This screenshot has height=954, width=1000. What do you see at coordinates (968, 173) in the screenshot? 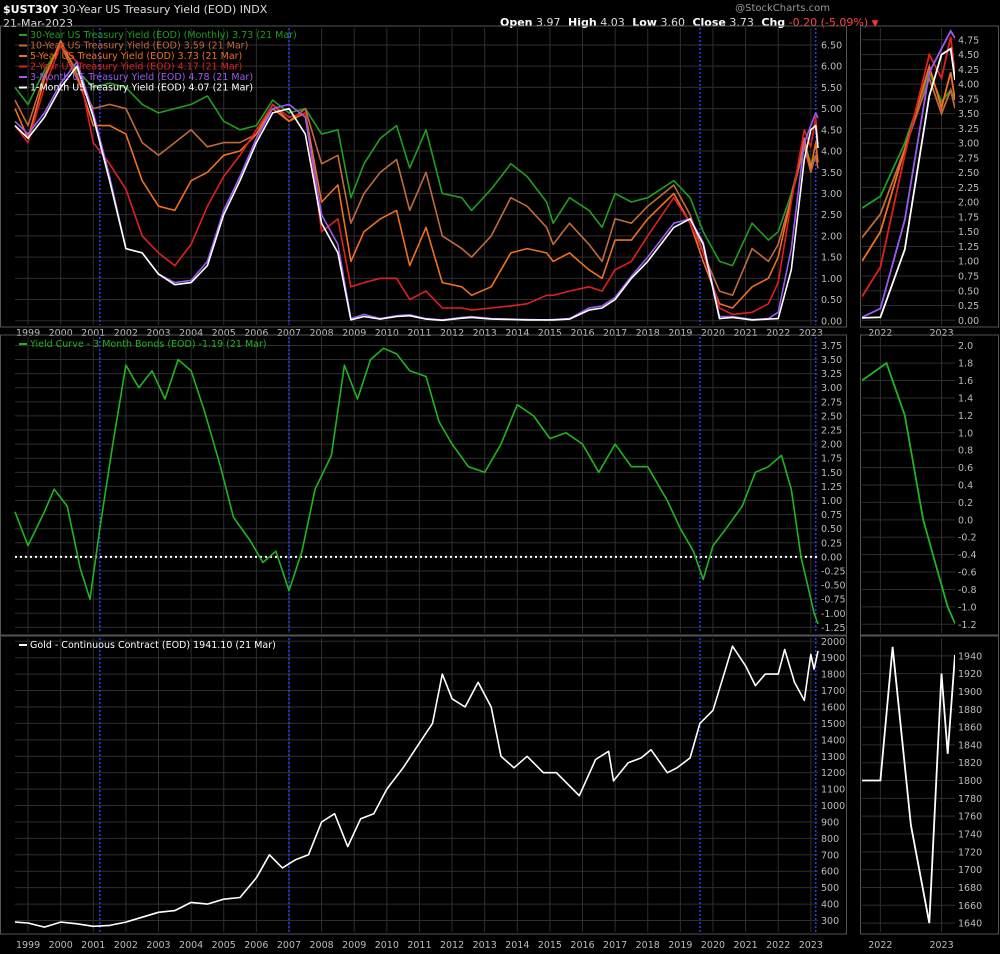
I see `inset-y-tick-label: 2.50` at bounding box center [968, 173].